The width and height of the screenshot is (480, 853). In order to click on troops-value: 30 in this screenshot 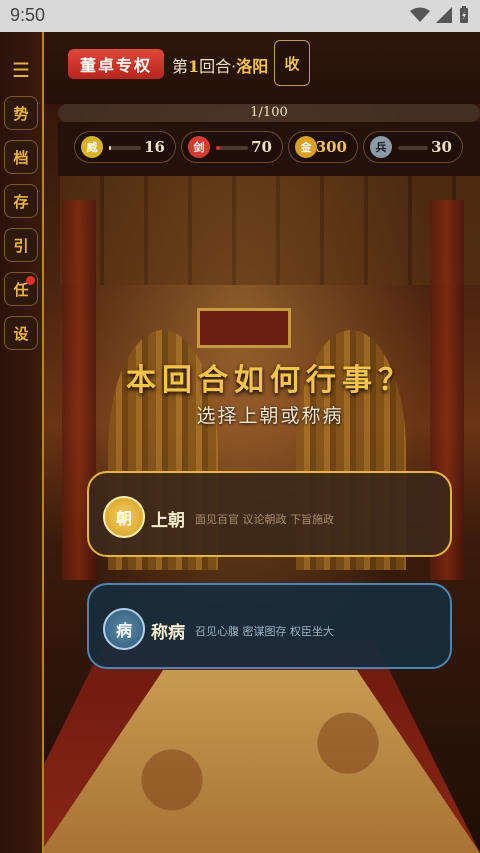, I will do `click(441, 147)`.